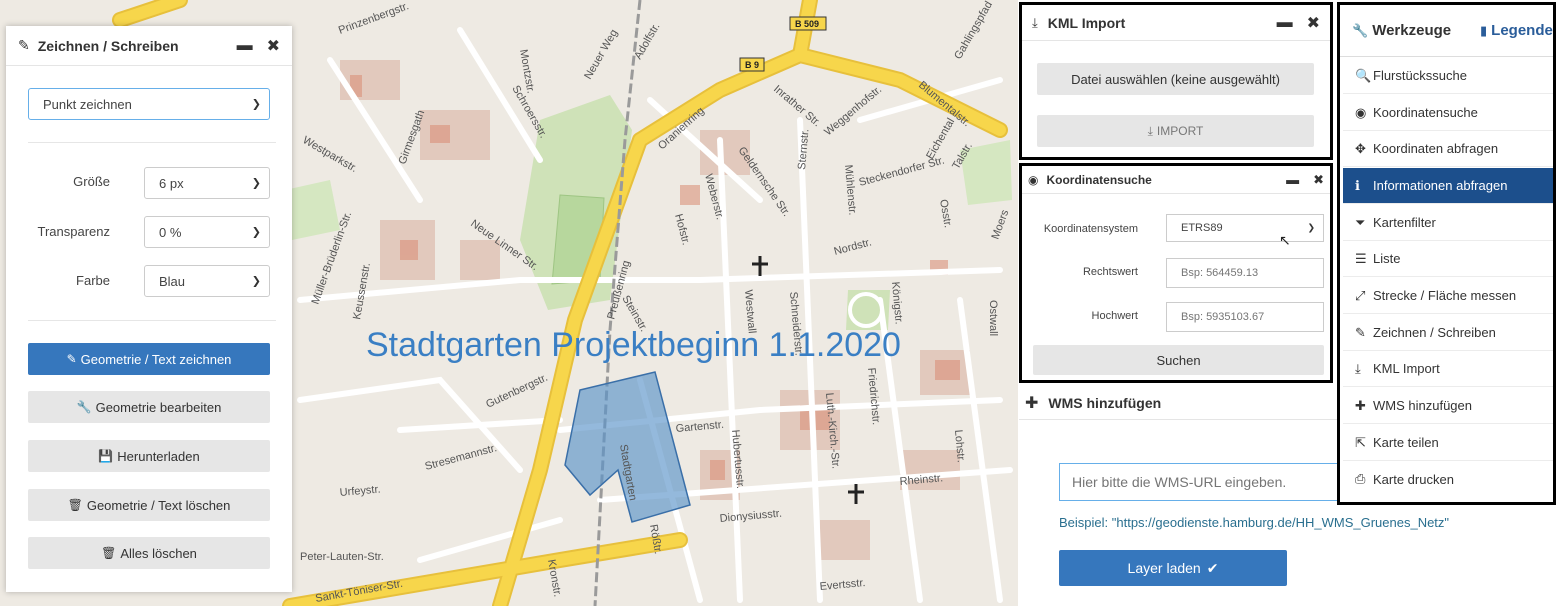 The image size is (1559, 606). Describe the element at coordinates (1360, 295) in the screenshot. I see `resize-icon: ⤢` at that location.